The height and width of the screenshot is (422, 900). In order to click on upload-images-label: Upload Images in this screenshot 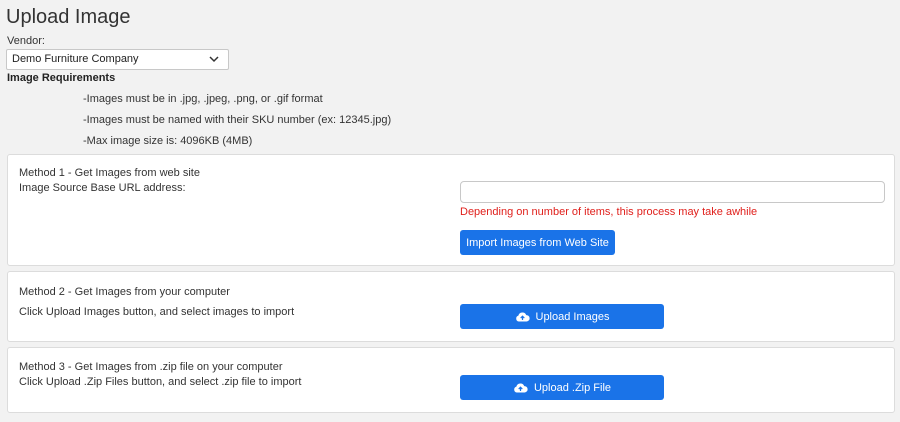, I will do `click(572, 316)`.